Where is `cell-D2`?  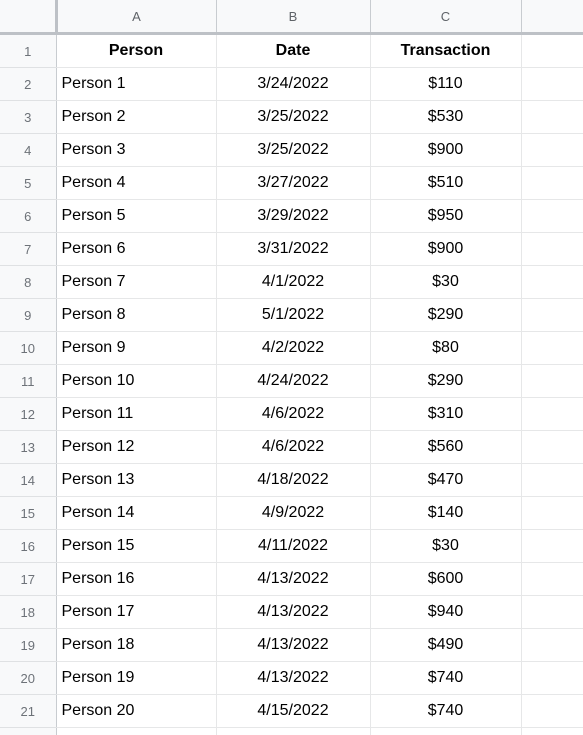
cell-D2 is located at coordinates (552, 84).